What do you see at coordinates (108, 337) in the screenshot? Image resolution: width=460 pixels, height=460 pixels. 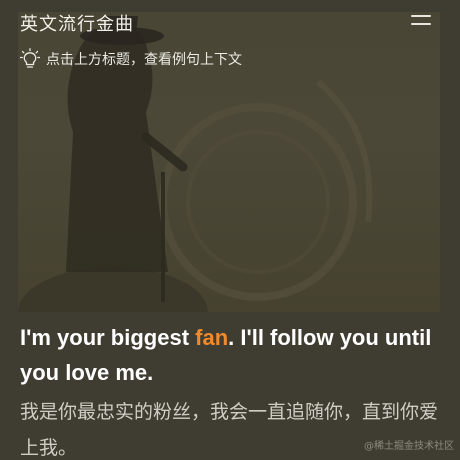 I see `sentence-text-before: I'm your biggest` at bounding box center [108, 337].